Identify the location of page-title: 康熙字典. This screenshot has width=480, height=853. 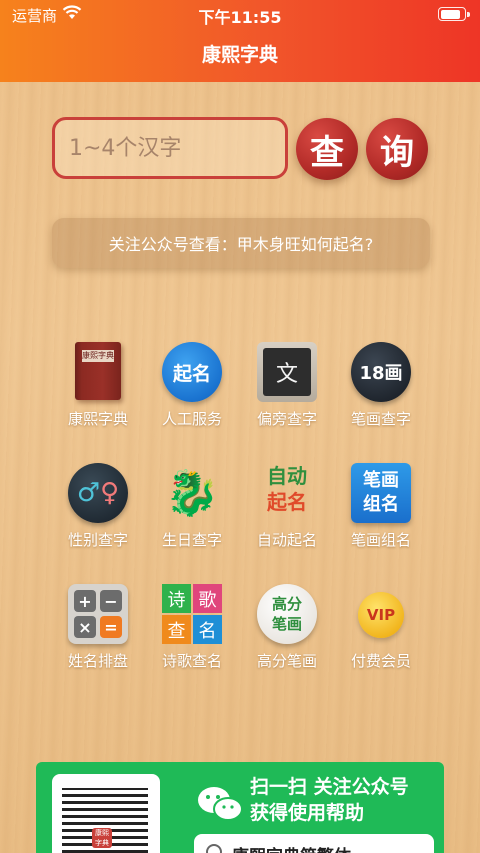
(239, 55).